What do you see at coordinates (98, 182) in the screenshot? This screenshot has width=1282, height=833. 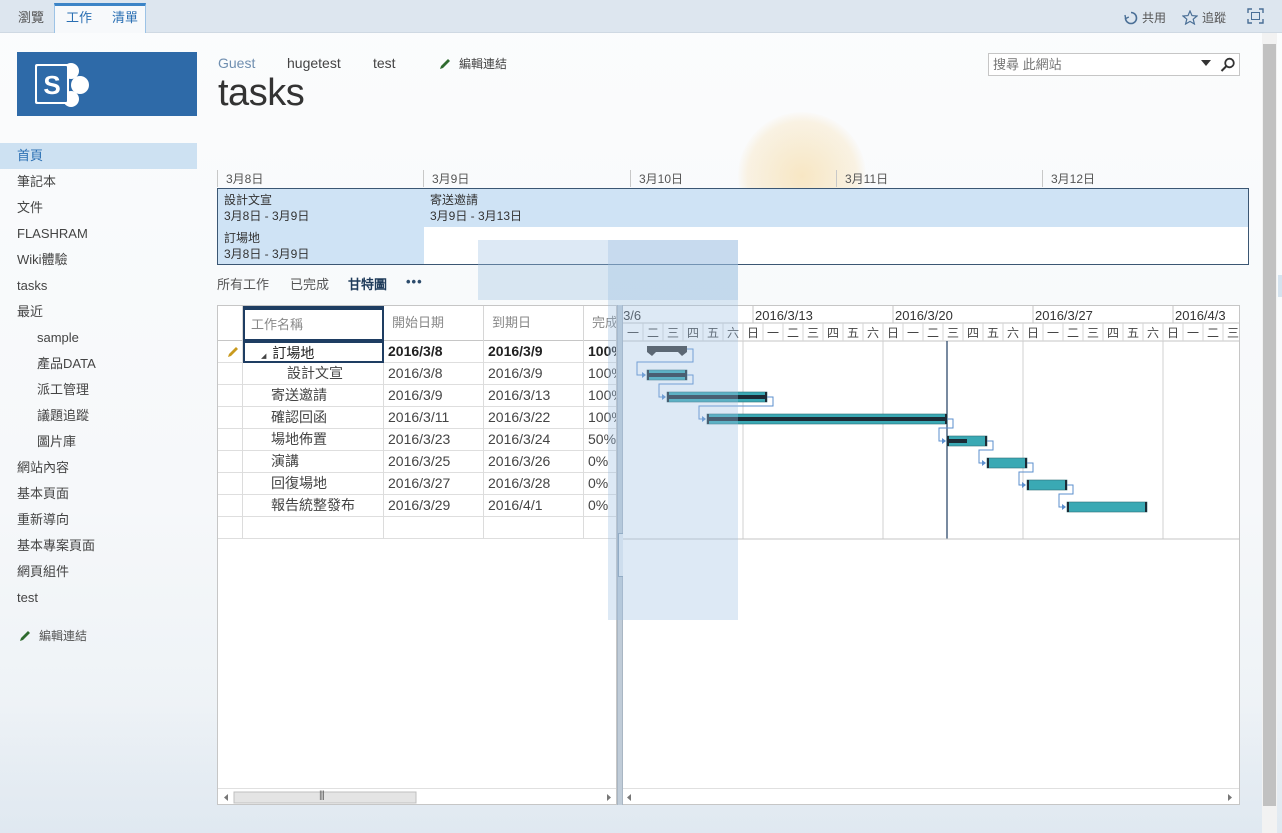 I see `sidebar-item: 筆記本` at bounding box center [98, 182].